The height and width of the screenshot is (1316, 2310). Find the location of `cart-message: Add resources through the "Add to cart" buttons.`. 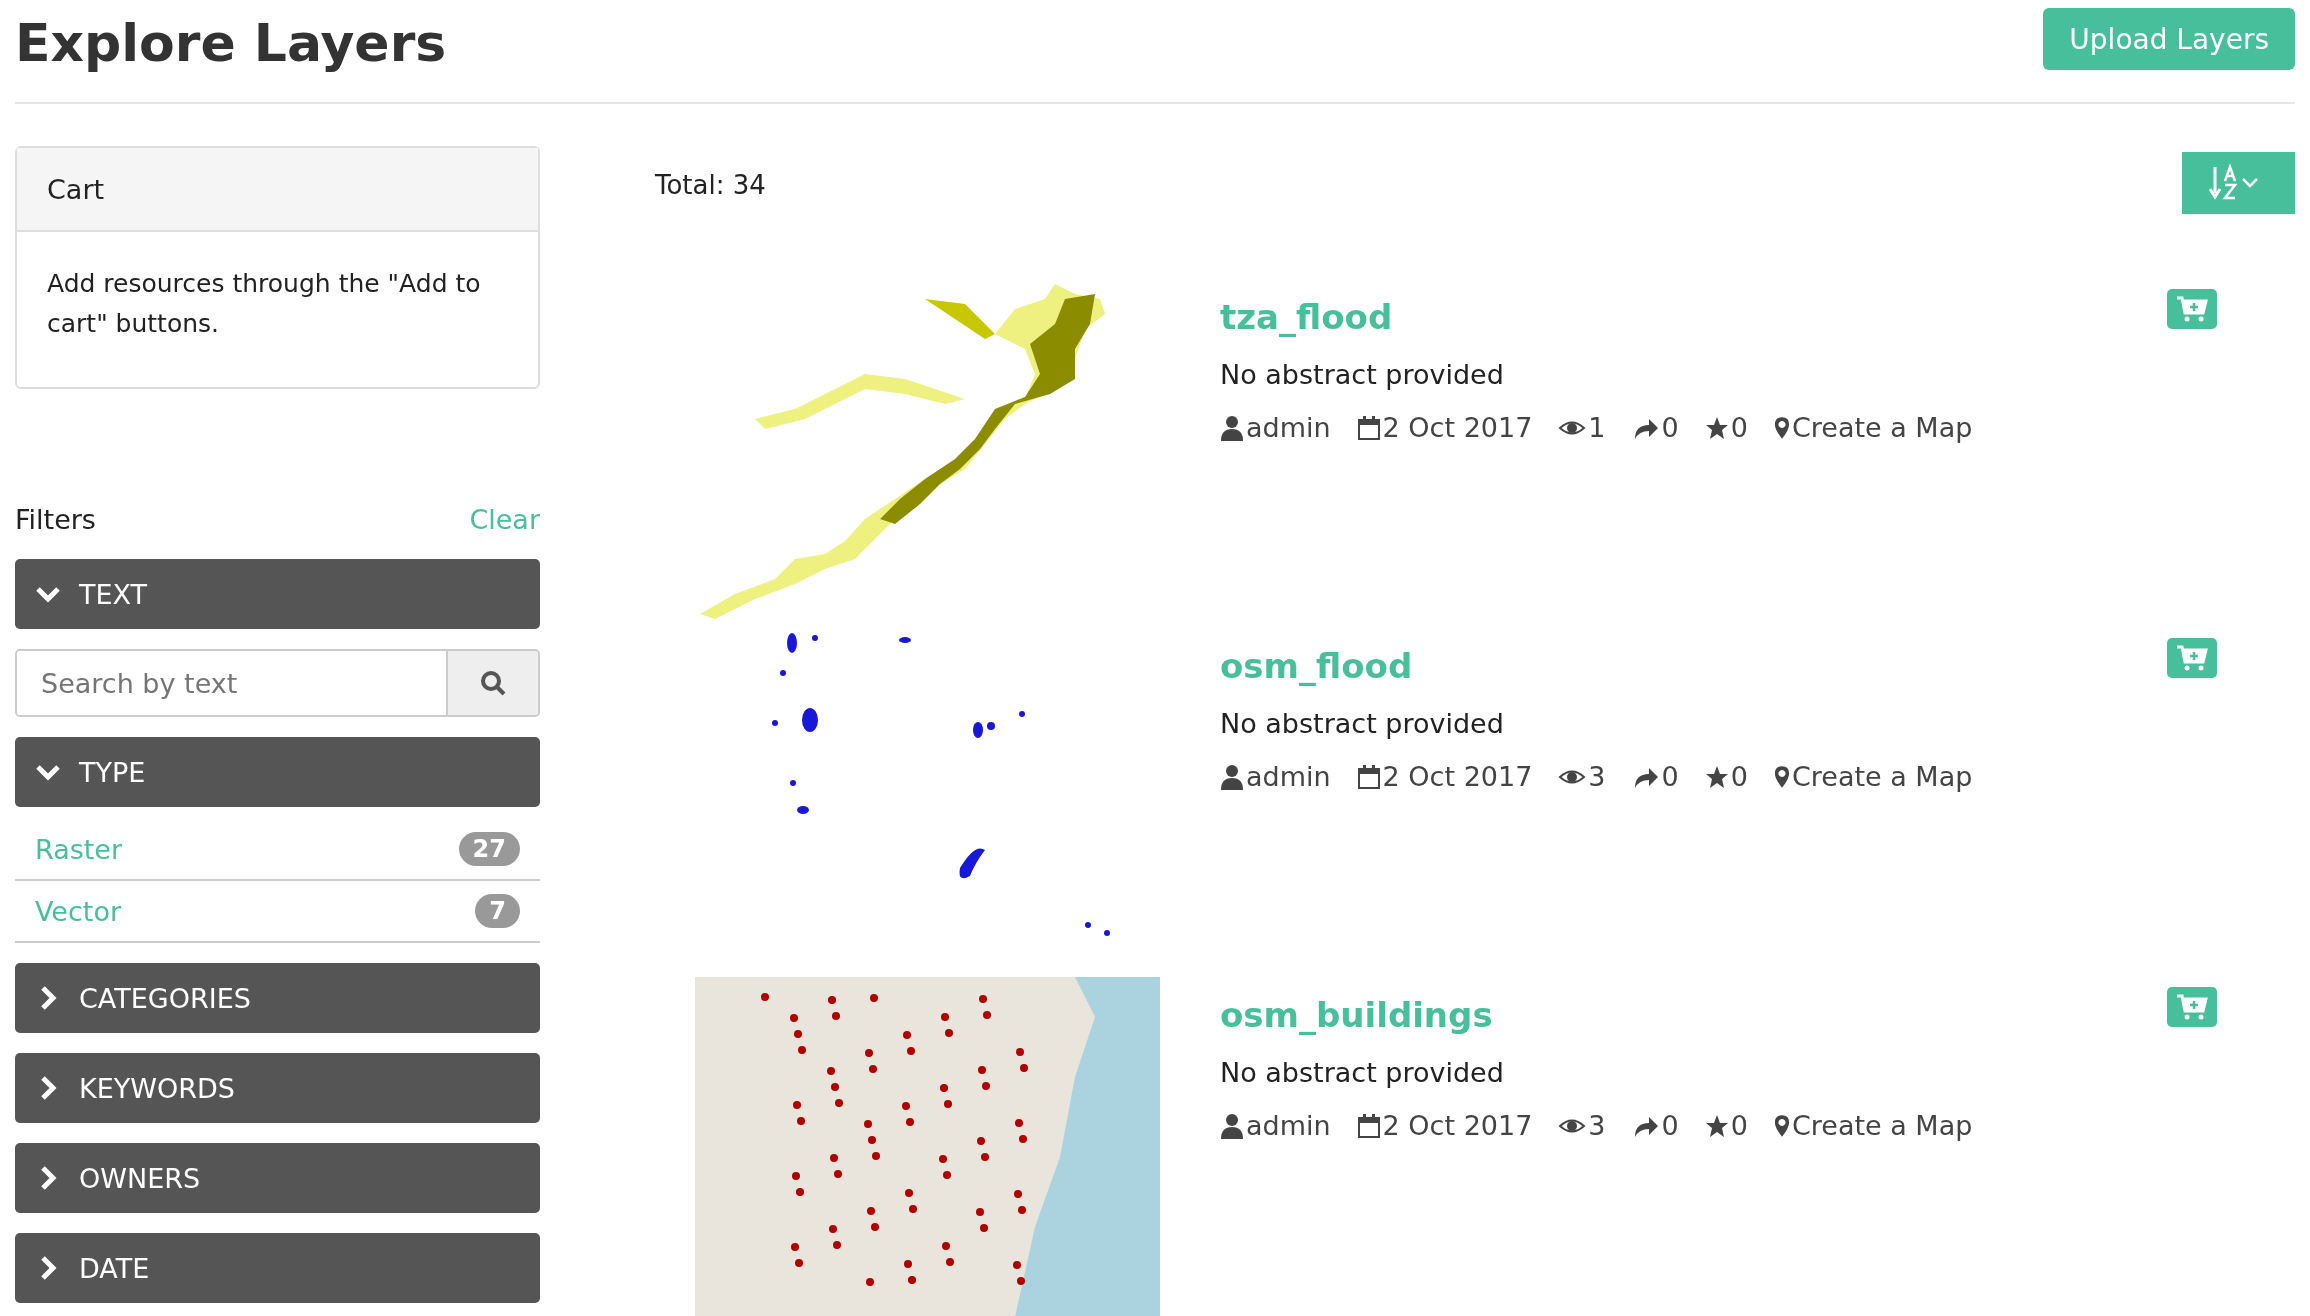

cart-message: Add resources through the "Add to cart" buttons. is located at coordinates (264, 303).